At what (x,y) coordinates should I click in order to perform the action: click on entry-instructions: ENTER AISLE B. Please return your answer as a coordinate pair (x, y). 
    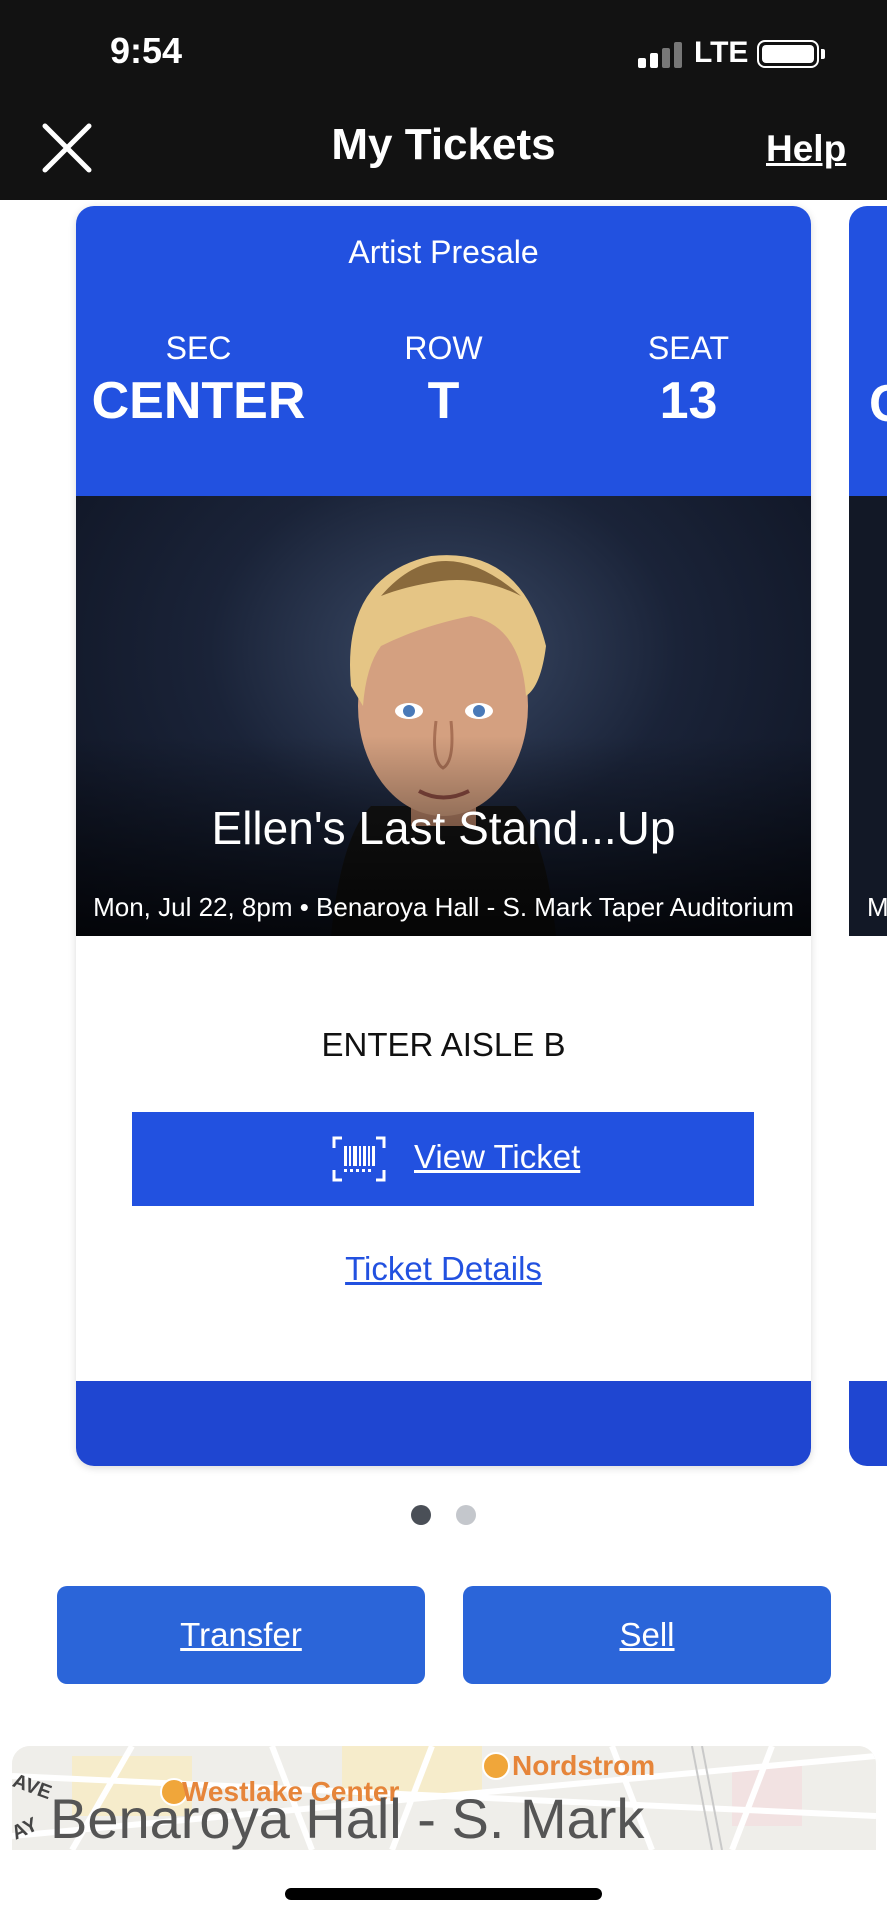
    Looking at the image, I should click on (443, 1044).